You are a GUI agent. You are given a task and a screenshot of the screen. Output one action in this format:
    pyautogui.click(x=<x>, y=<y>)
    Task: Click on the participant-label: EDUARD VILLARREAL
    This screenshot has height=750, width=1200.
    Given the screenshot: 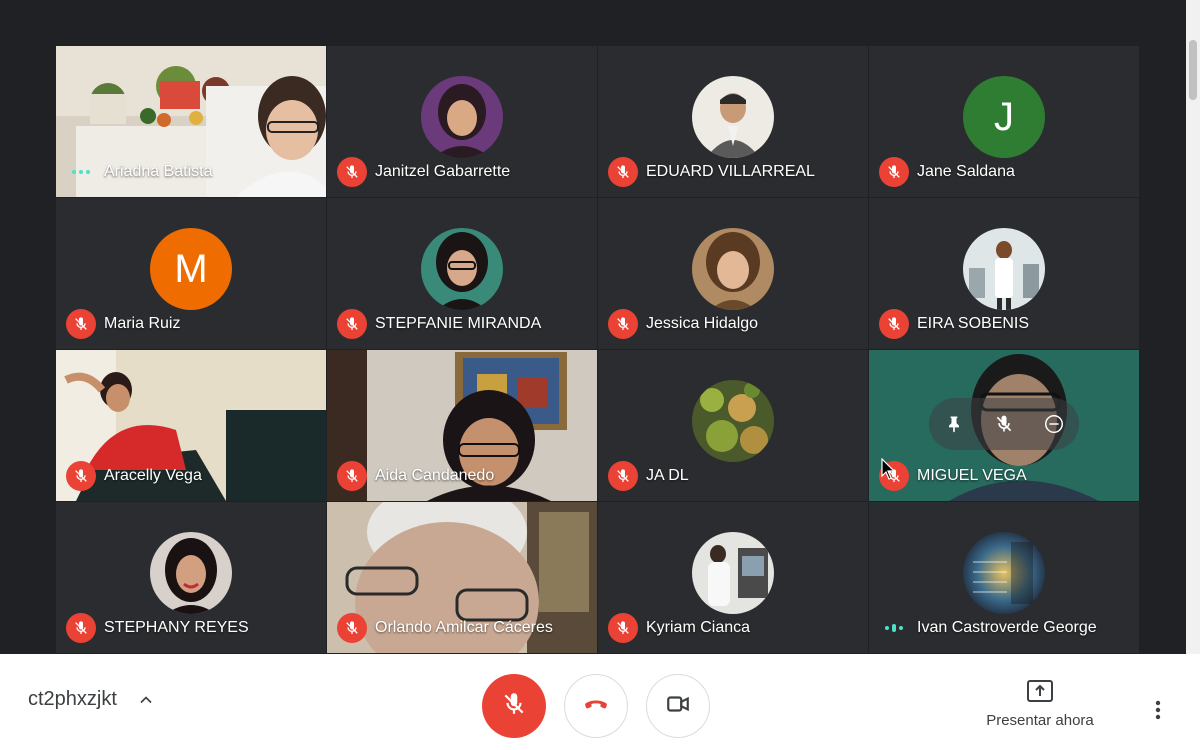 What is the action you would take?
    pyautogui.click(x=711, y=172)
    